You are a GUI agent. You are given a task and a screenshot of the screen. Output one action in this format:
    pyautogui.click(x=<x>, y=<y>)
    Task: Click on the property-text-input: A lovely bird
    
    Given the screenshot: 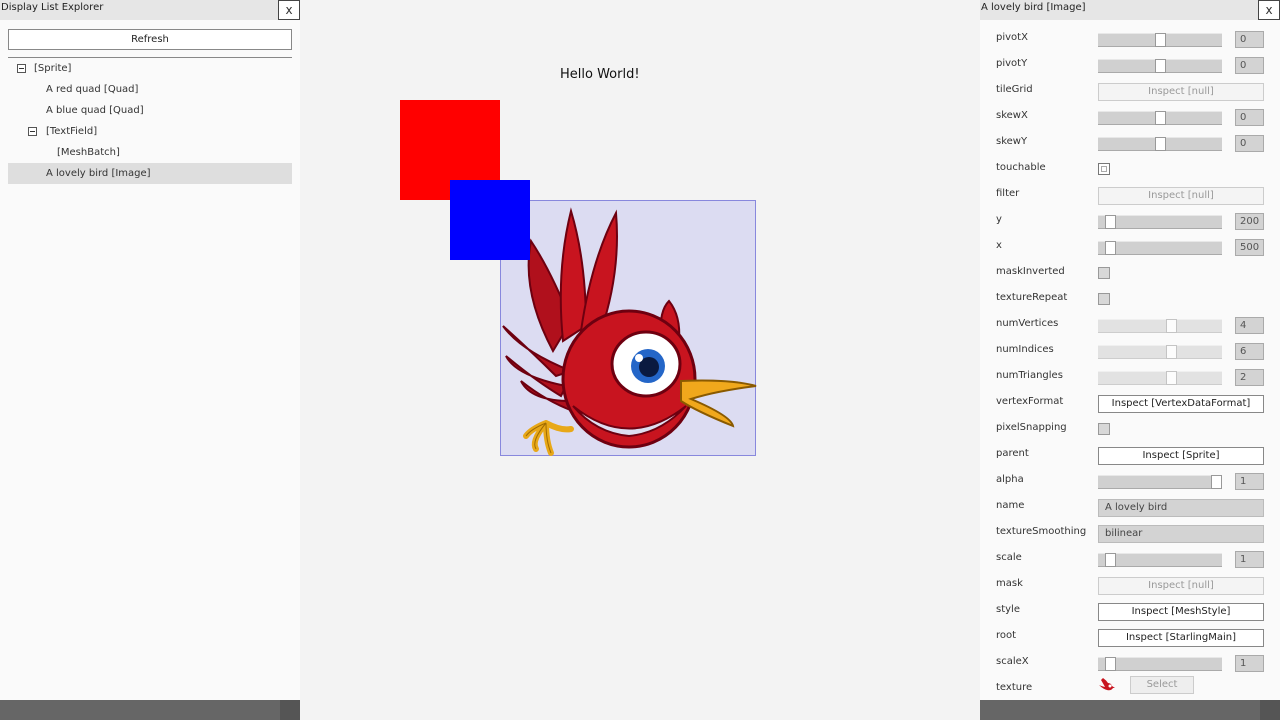 What is the action you would take?
    pyautogui.click(x=1181, y=508)
    